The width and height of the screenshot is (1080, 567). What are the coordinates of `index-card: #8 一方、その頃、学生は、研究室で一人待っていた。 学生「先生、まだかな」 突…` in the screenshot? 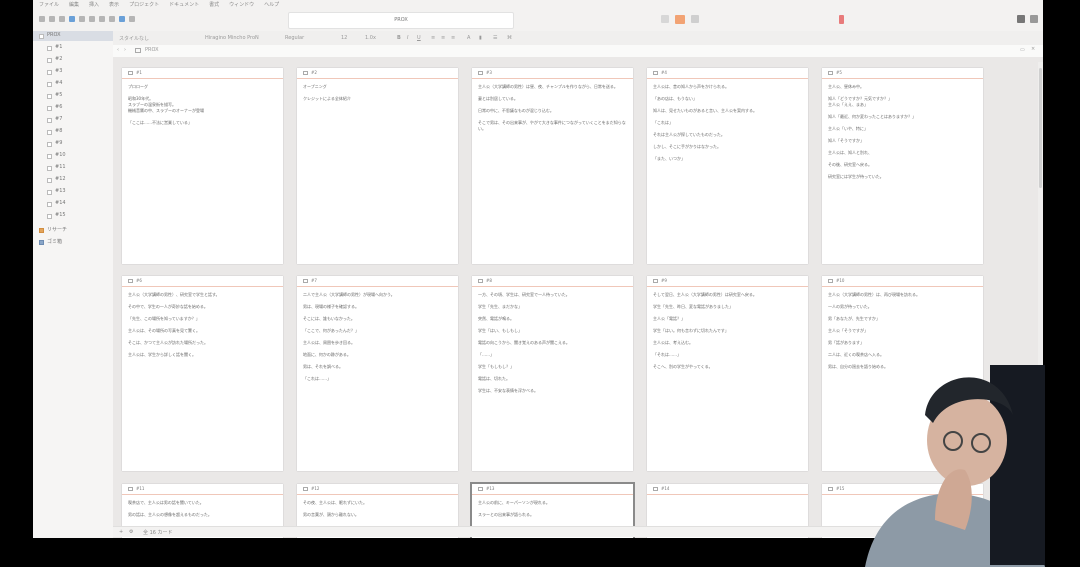 It's located at (552, 373).